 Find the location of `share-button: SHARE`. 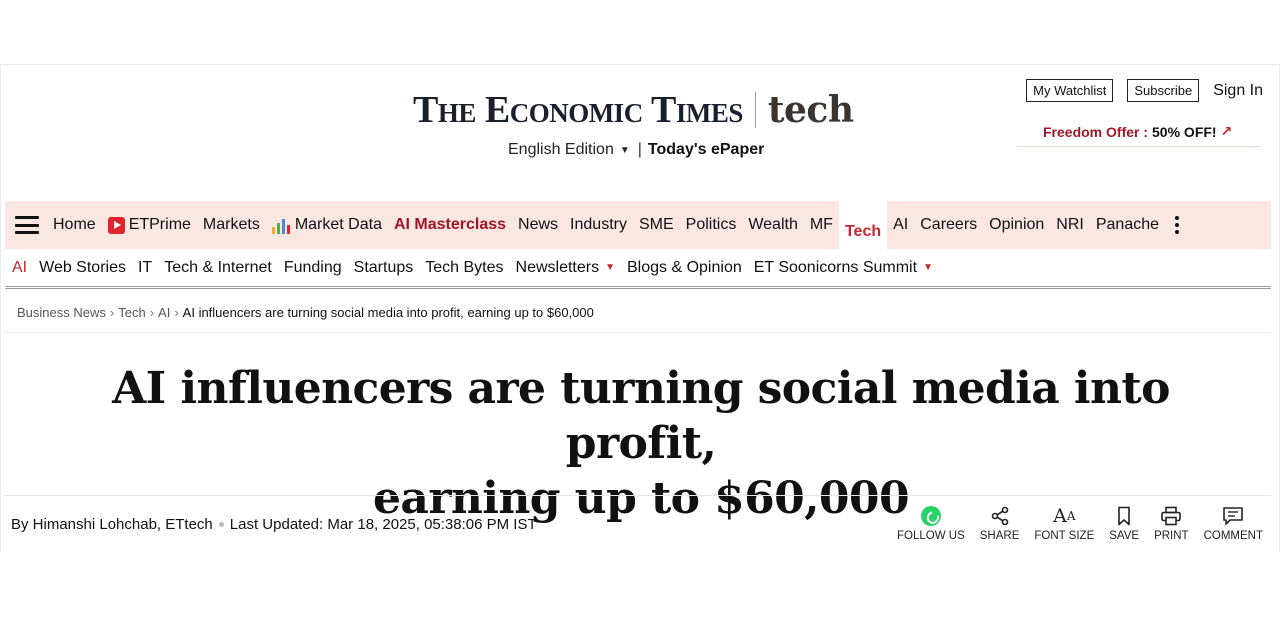

share-button: SHARE is located at coordinates (999, 523).